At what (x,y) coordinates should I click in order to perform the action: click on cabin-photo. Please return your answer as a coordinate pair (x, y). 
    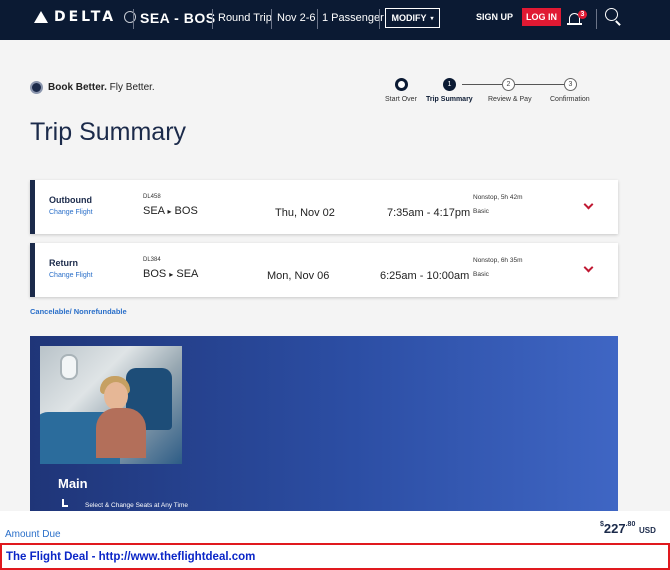
    Looking at the image, I should click on (111, 405).